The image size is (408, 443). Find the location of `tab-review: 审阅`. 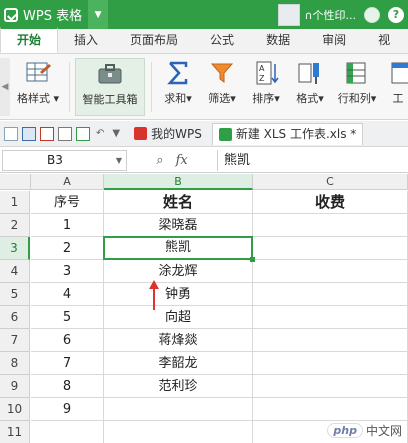

tab-review: 审阅 is located at coordinates (334, 40).